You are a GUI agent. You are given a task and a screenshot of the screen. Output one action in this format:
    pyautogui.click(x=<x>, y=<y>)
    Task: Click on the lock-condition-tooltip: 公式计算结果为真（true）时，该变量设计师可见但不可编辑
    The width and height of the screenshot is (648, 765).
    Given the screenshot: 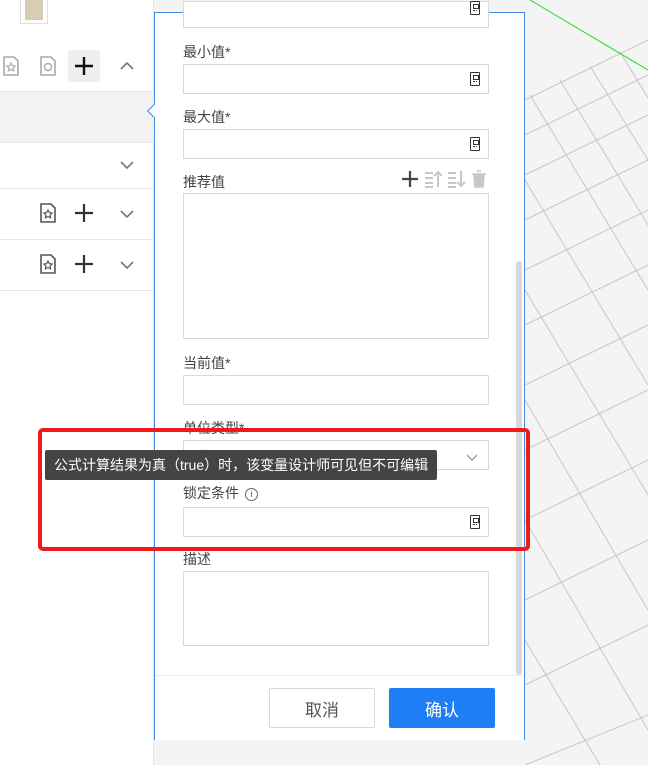 What is the action you would take?
    pyautogui.click(x=241, y=465)
    